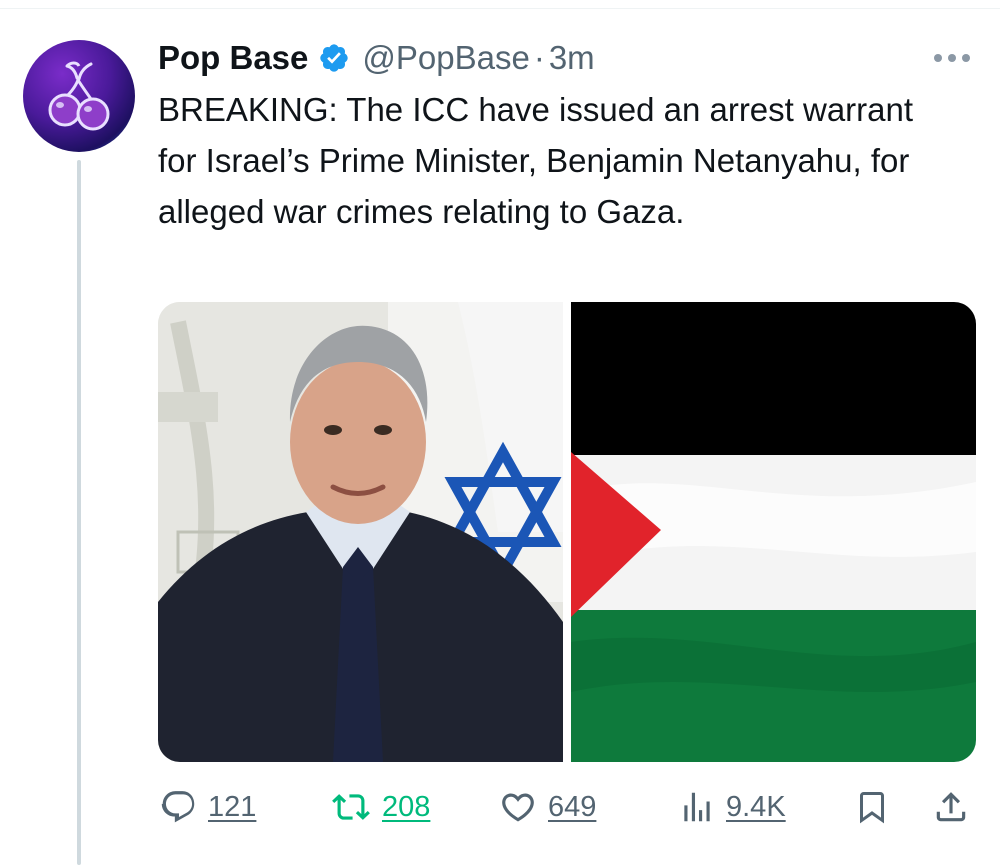 The width and height of the screenshot is (1000, 865). I want to click on share-button, so click(951, 807).